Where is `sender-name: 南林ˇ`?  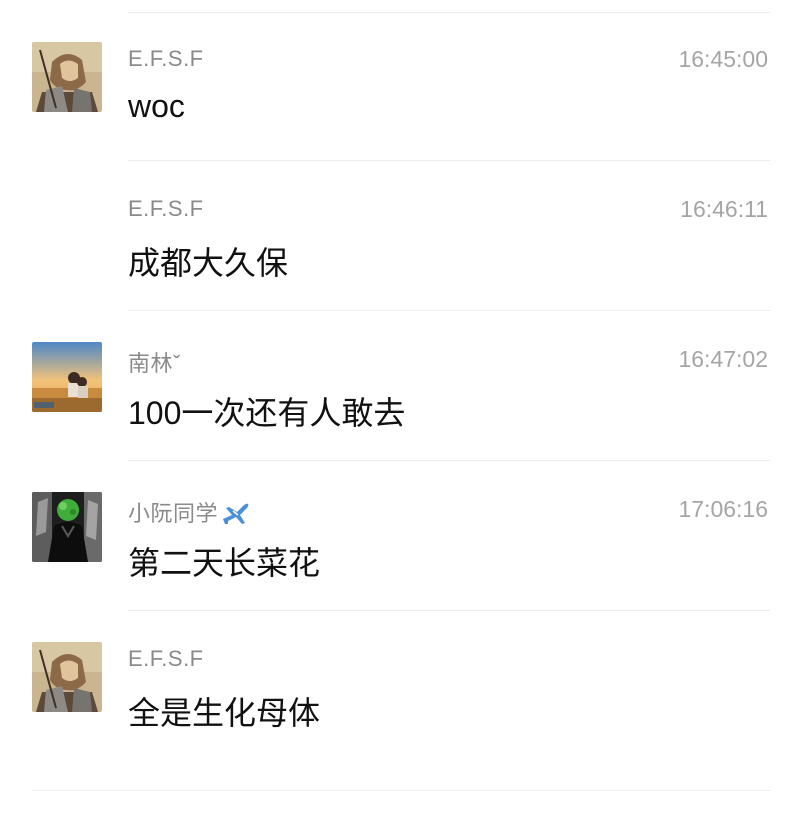 sender-name: 南林ˇ is located at coordinates (154, 363).